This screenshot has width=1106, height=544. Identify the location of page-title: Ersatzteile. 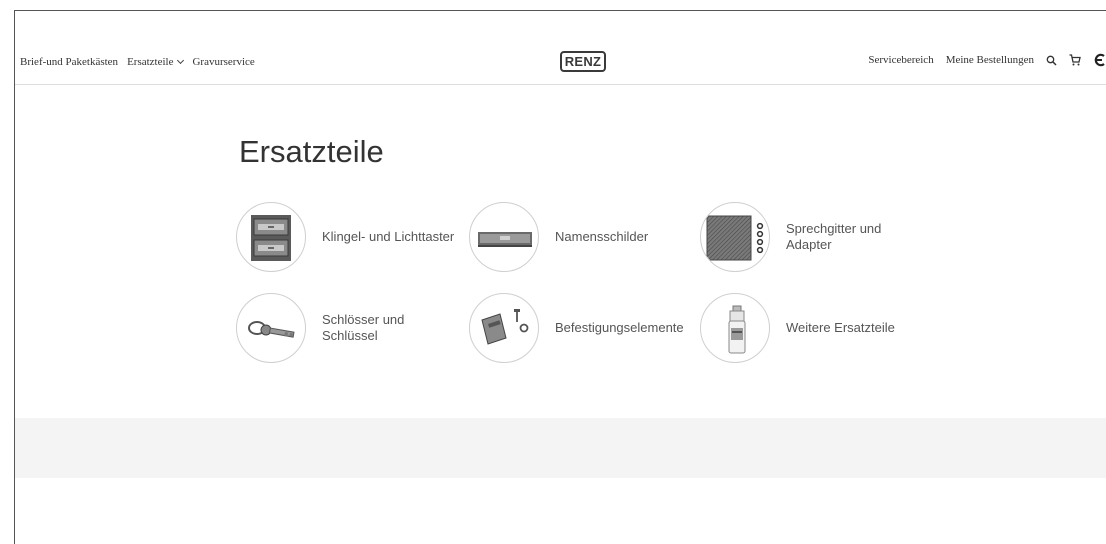
(311, 151).